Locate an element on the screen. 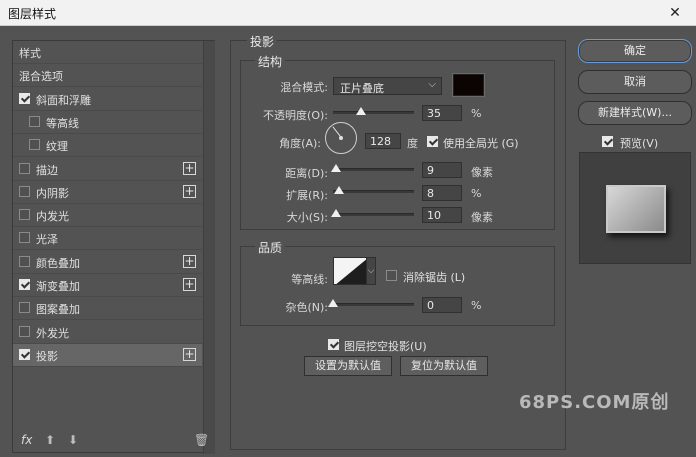 The height and width of the screenshot is (457, 696). angle-dial is located at coordinates (341, 138).